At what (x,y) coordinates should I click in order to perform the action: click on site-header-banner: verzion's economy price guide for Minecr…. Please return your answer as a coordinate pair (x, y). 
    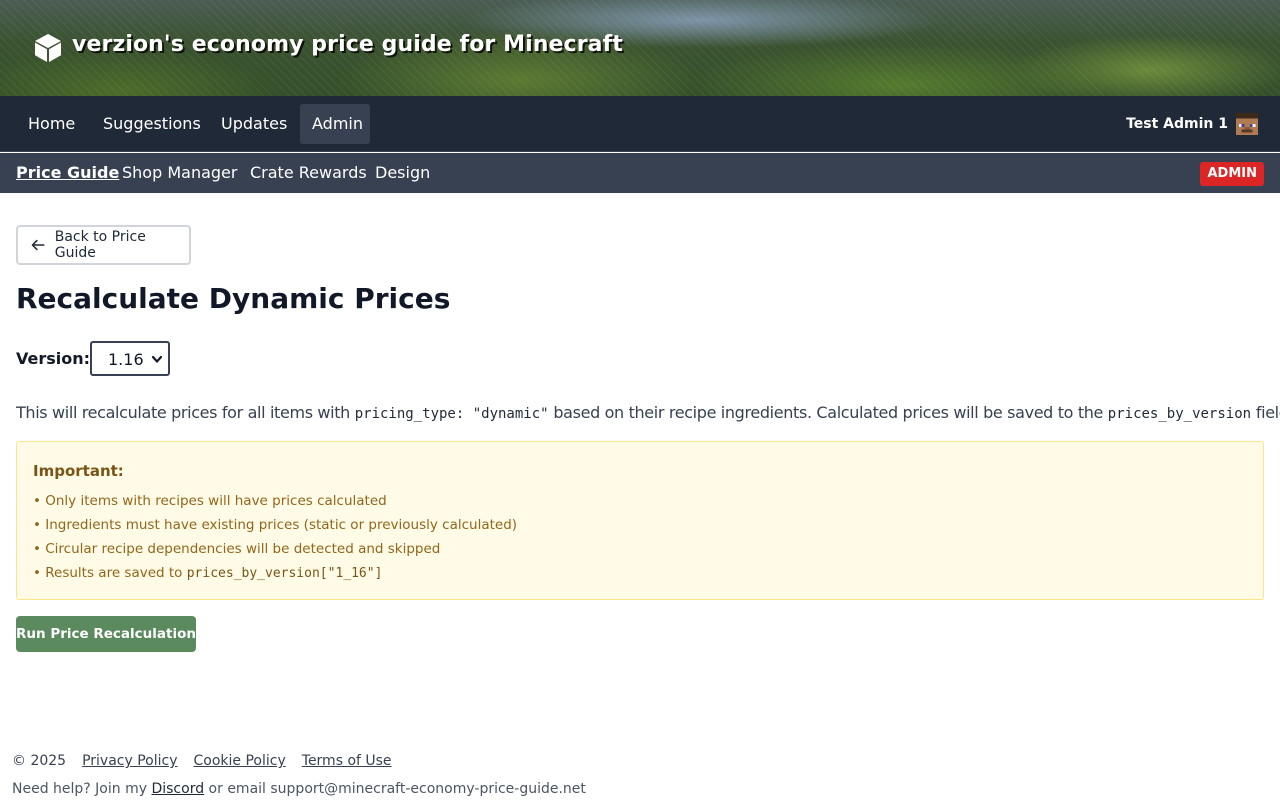
    Looking at the image, I should click on (640, 48).